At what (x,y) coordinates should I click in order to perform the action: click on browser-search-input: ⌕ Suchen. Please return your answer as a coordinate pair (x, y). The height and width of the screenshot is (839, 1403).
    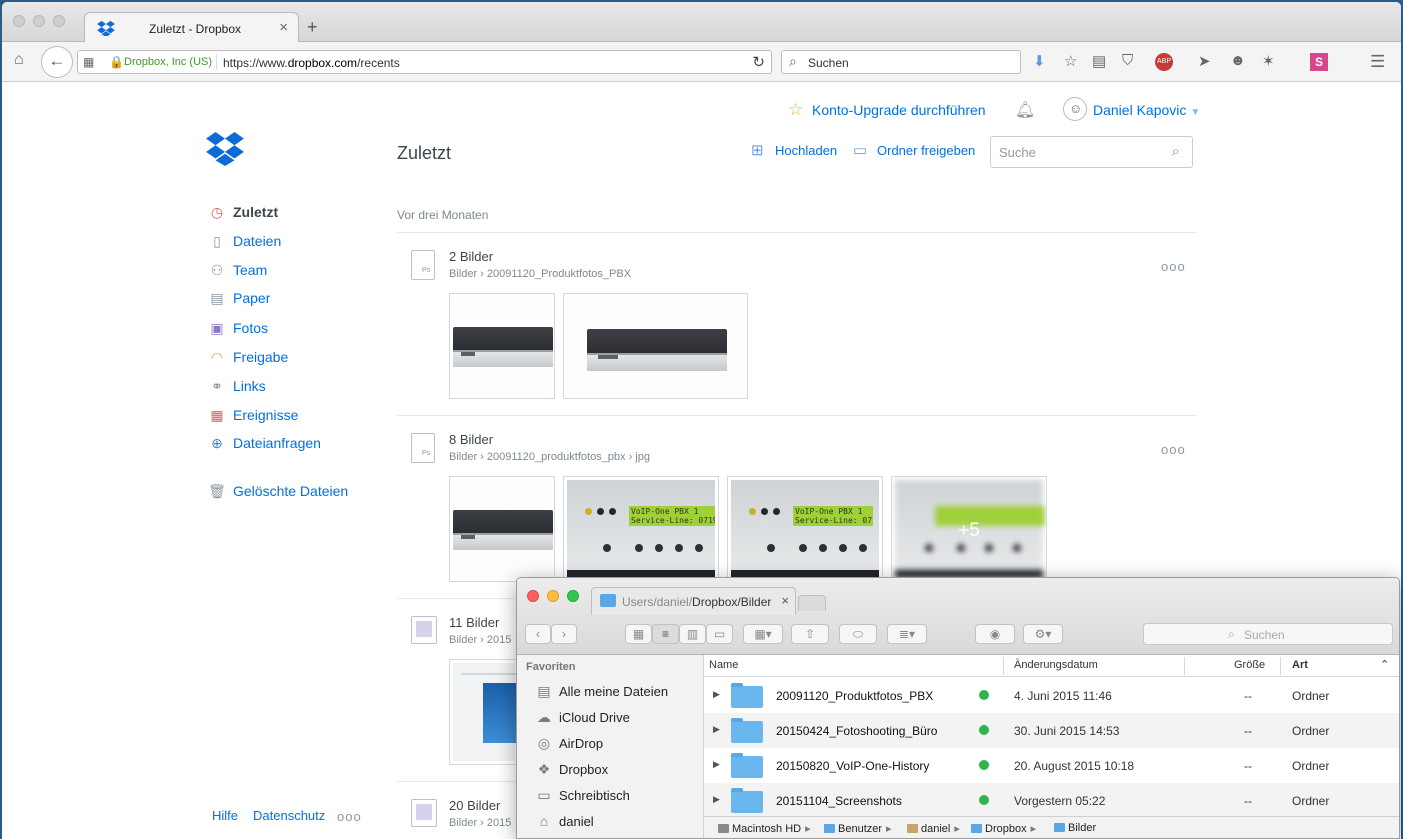
    Looking at the image, I should click on (901, 62).